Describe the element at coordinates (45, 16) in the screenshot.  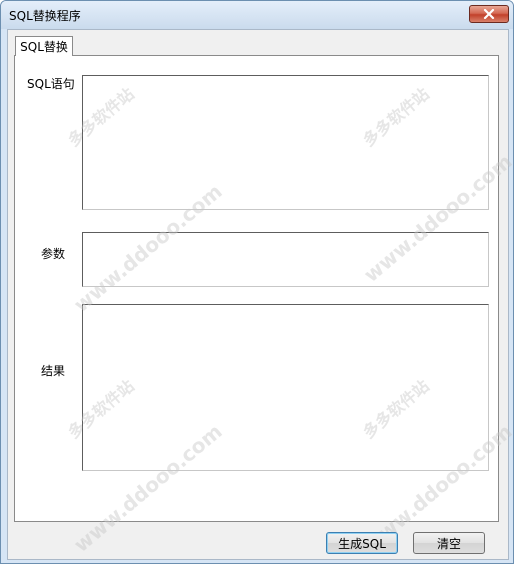
I see `window-title: SQL替换程序` at that location.